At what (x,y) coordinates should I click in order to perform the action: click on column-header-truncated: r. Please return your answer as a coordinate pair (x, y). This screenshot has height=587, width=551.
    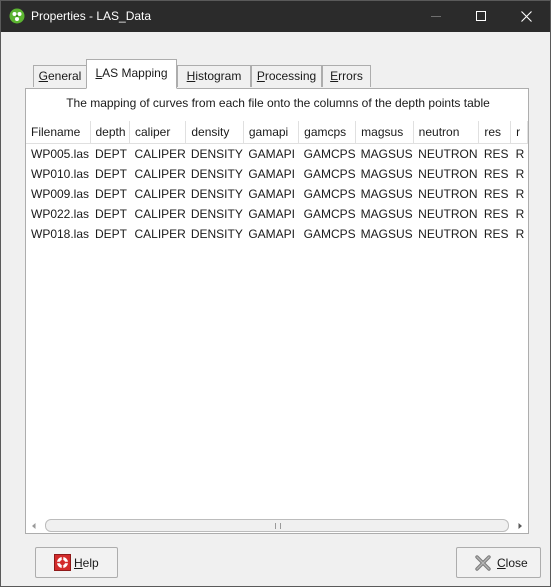
    Looking at the image, I should click on (519, 132).